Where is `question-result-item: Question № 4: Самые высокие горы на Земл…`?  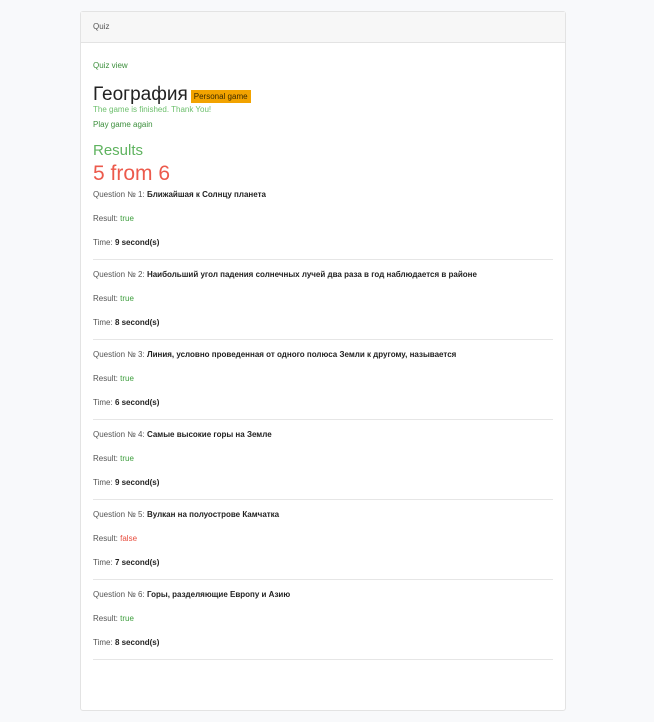 question-result-item: Question № 4: Самые высокие горы на Земл… is located at coordinates (323, 465).